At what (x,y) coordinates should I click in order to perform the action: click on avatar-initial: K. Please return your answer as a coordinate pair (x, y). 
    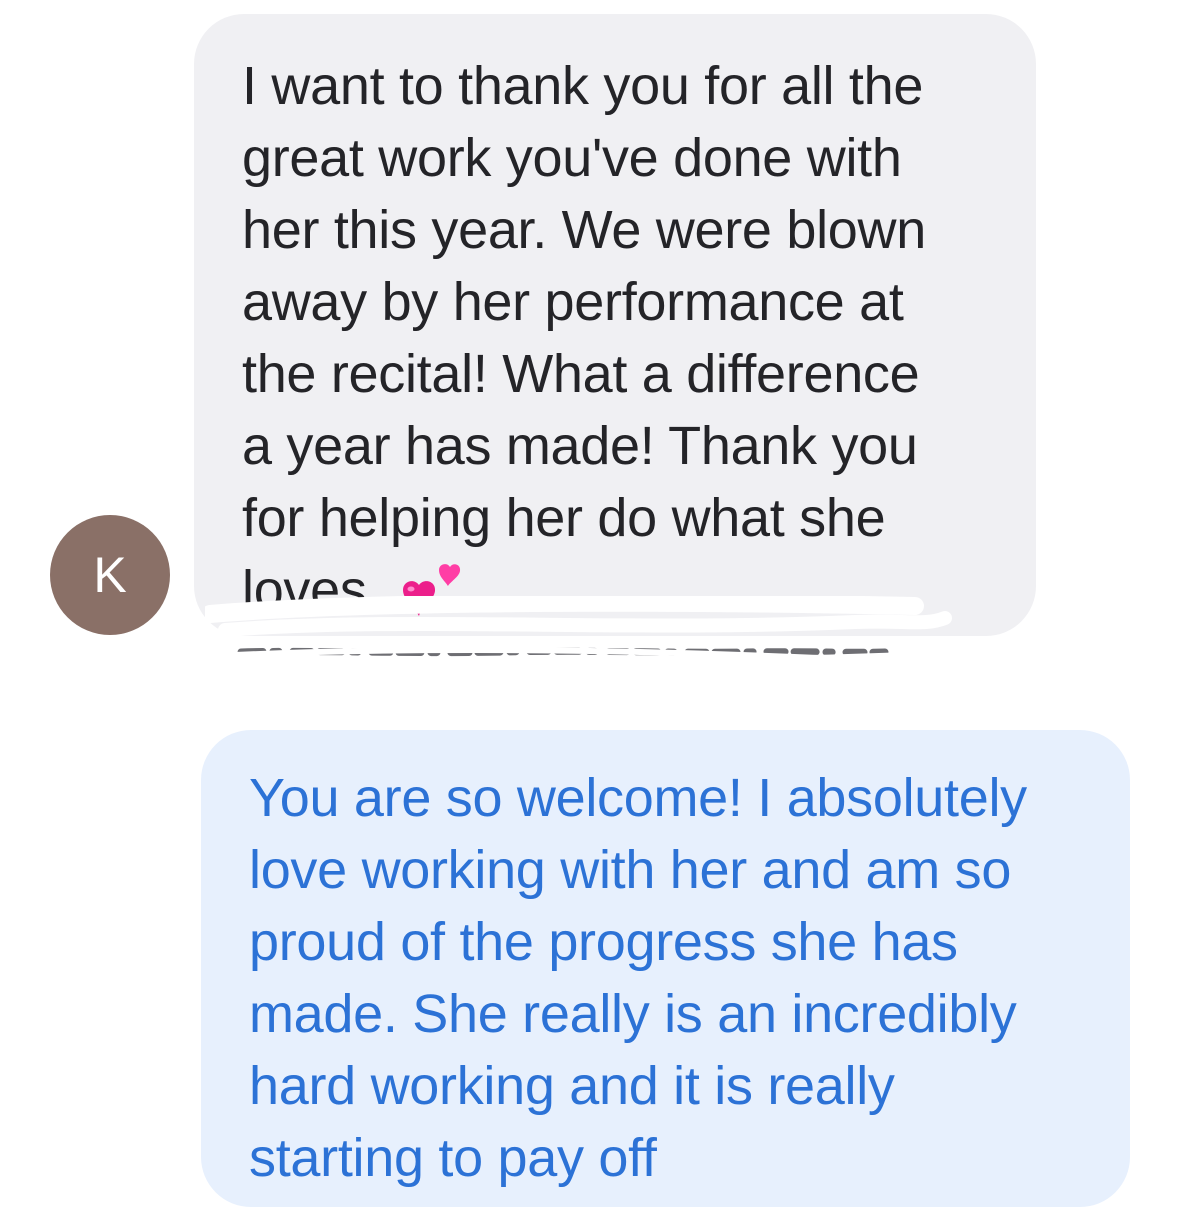
    Looking at the image, I should click on (110, 575).